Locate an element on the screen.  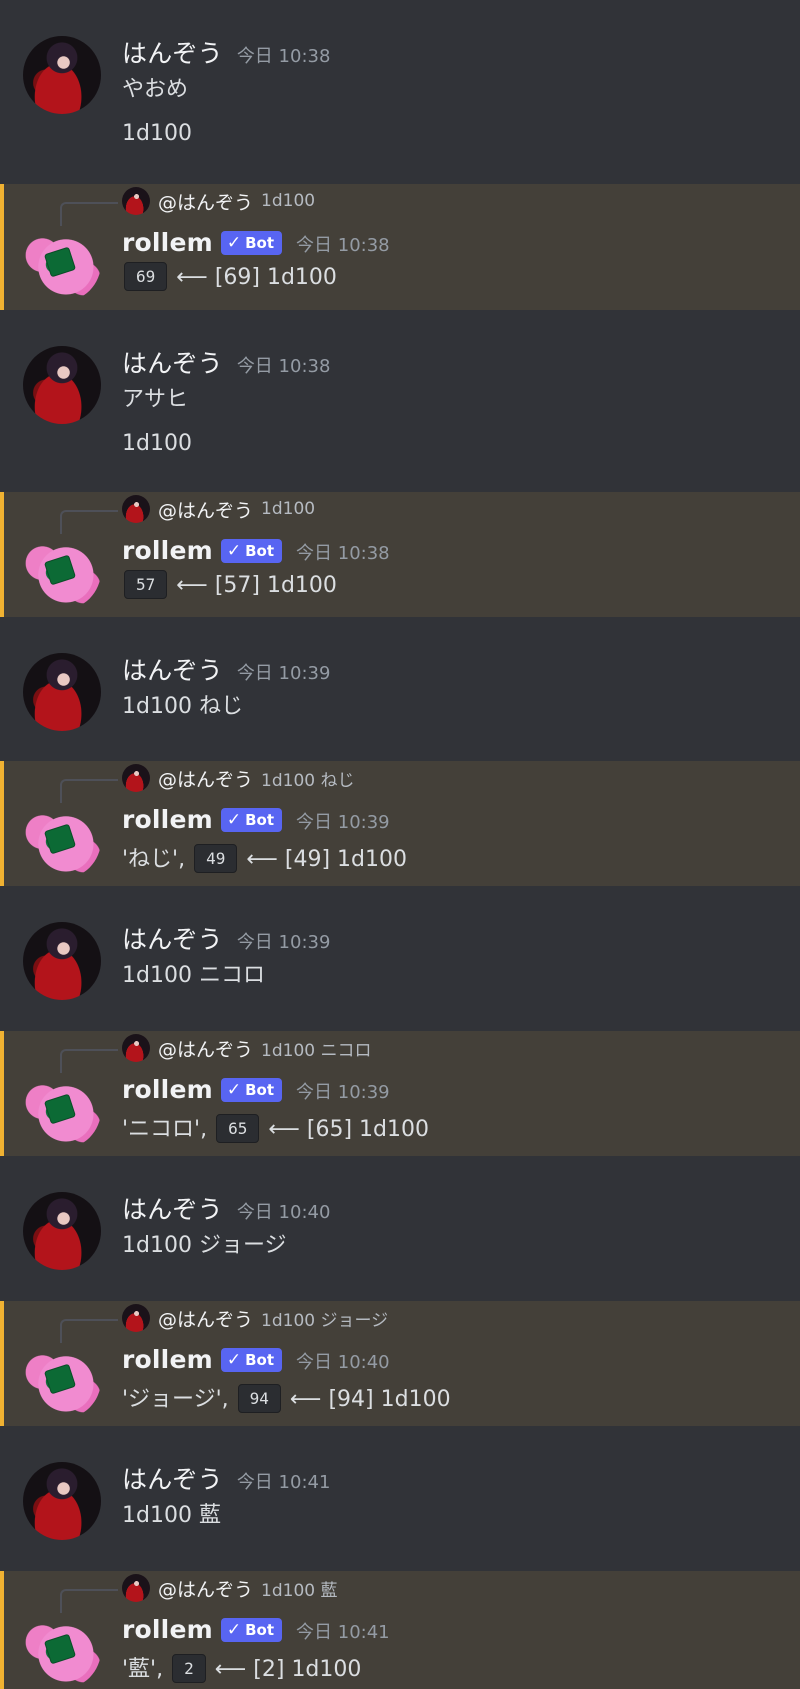
reply-reference: @はんぞう 1d100 ねじ is located at coordinates (238, 778).